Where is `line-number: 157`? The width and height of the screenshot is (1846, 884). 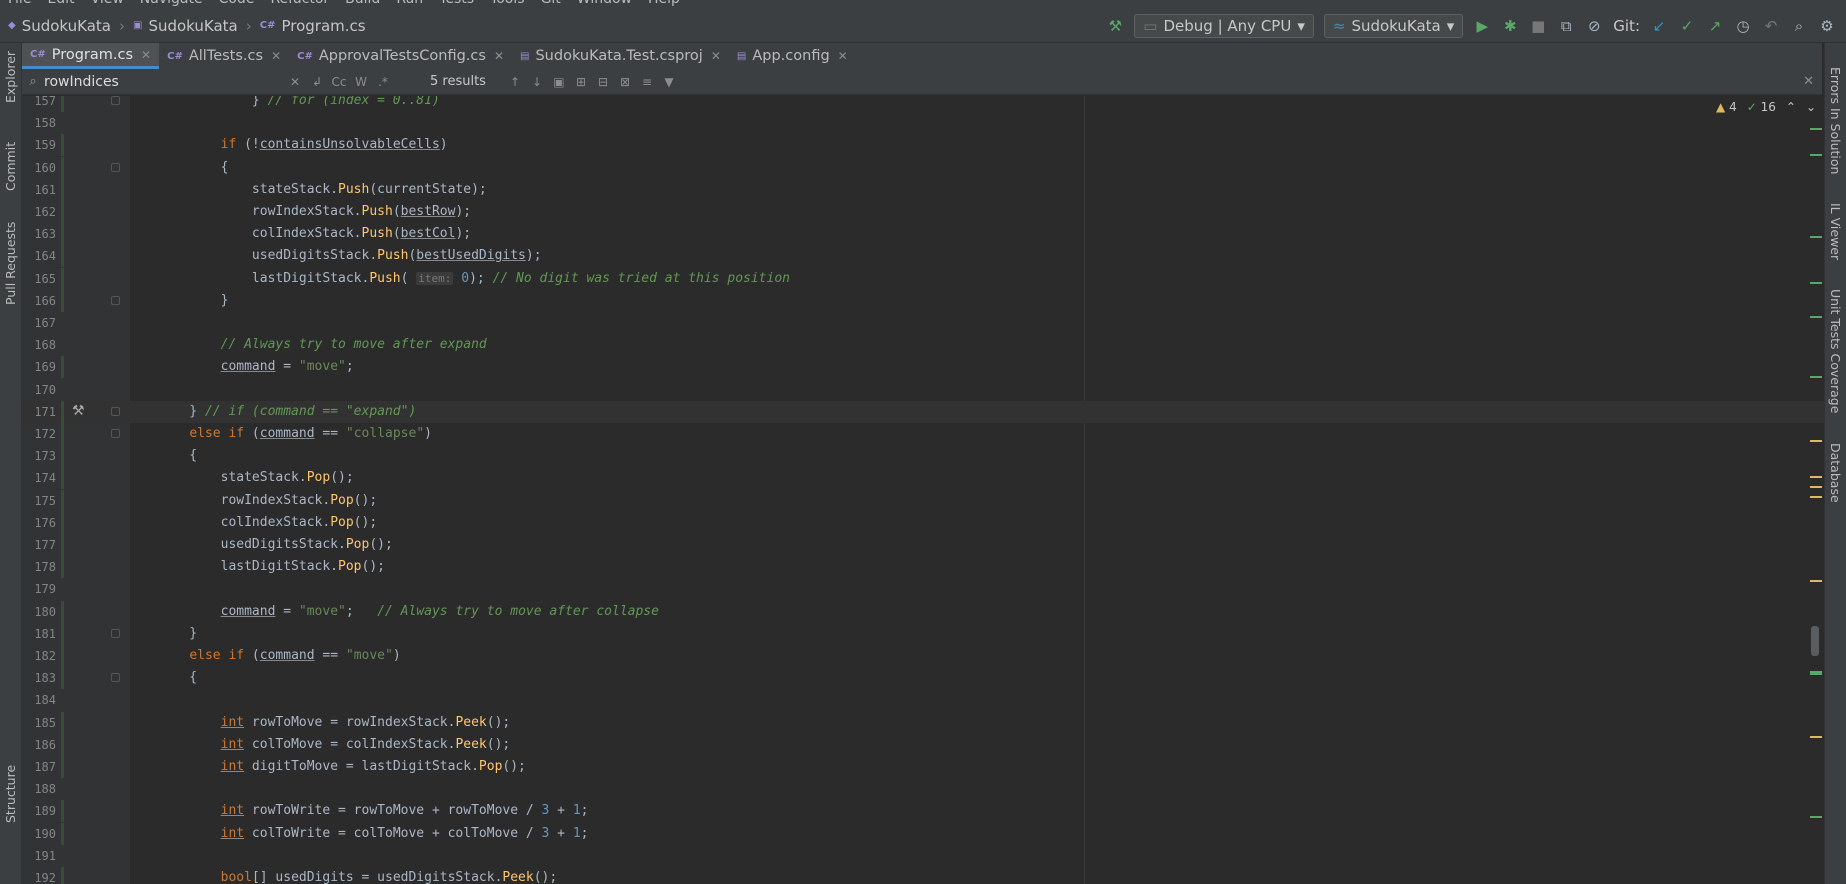
line-number: 157 is located at coordinates (39, 104).